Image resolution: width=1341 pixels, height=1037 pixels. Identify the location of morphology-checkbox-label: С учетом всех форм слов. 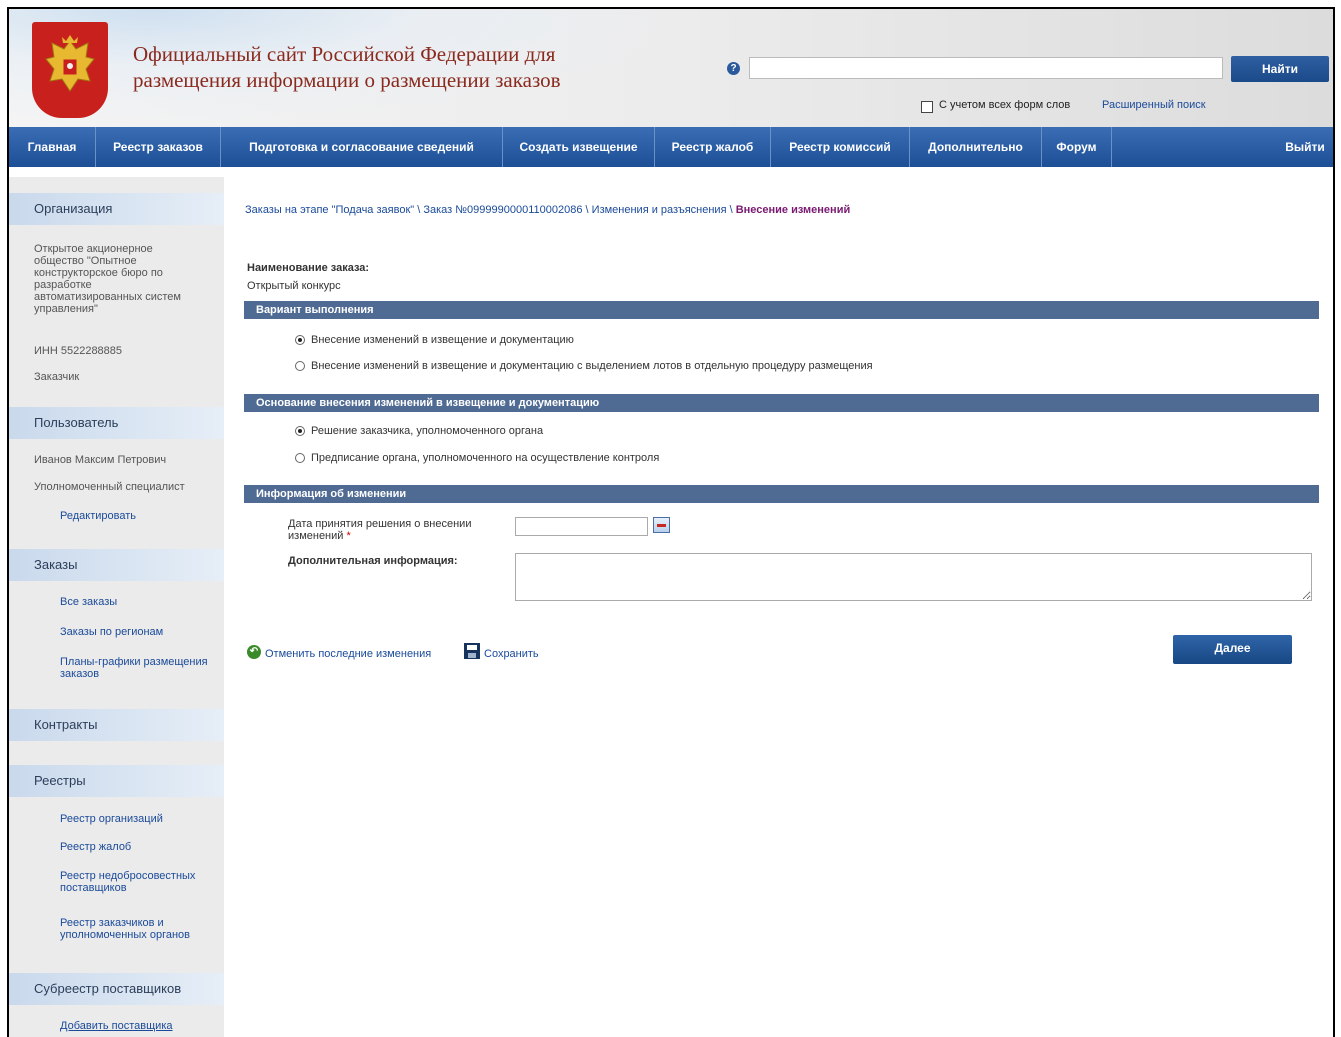
(1005, 105).